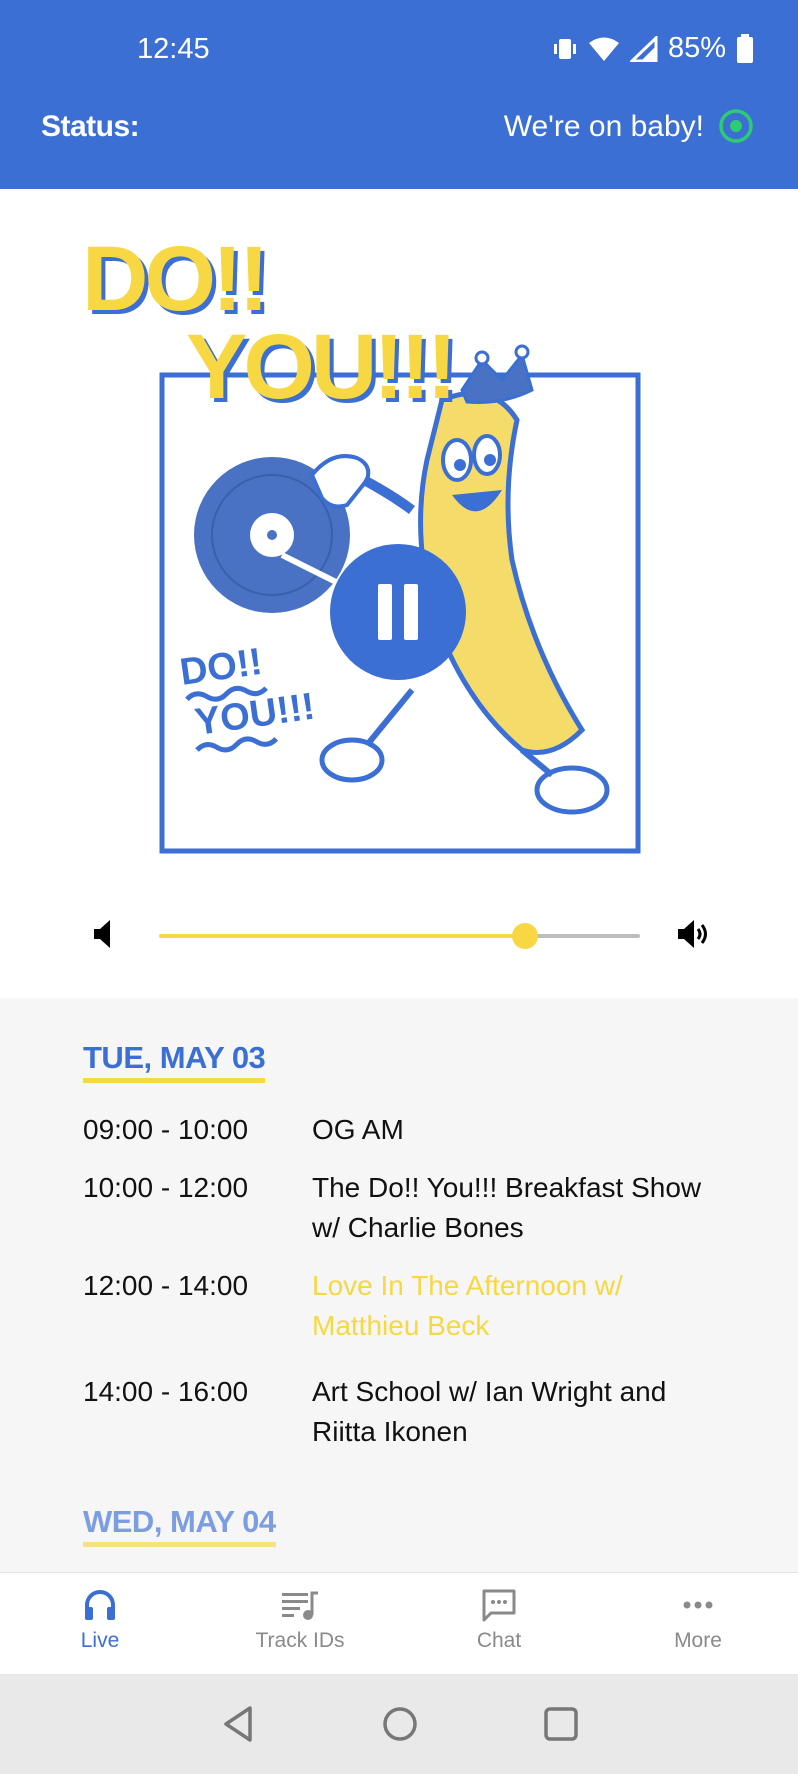 The height and width of the screenshot is (1774, 798). What do you see at coordinates (698, 1605) in the screenshot?
I see `more-icon` at bounding box center [698, 1605].